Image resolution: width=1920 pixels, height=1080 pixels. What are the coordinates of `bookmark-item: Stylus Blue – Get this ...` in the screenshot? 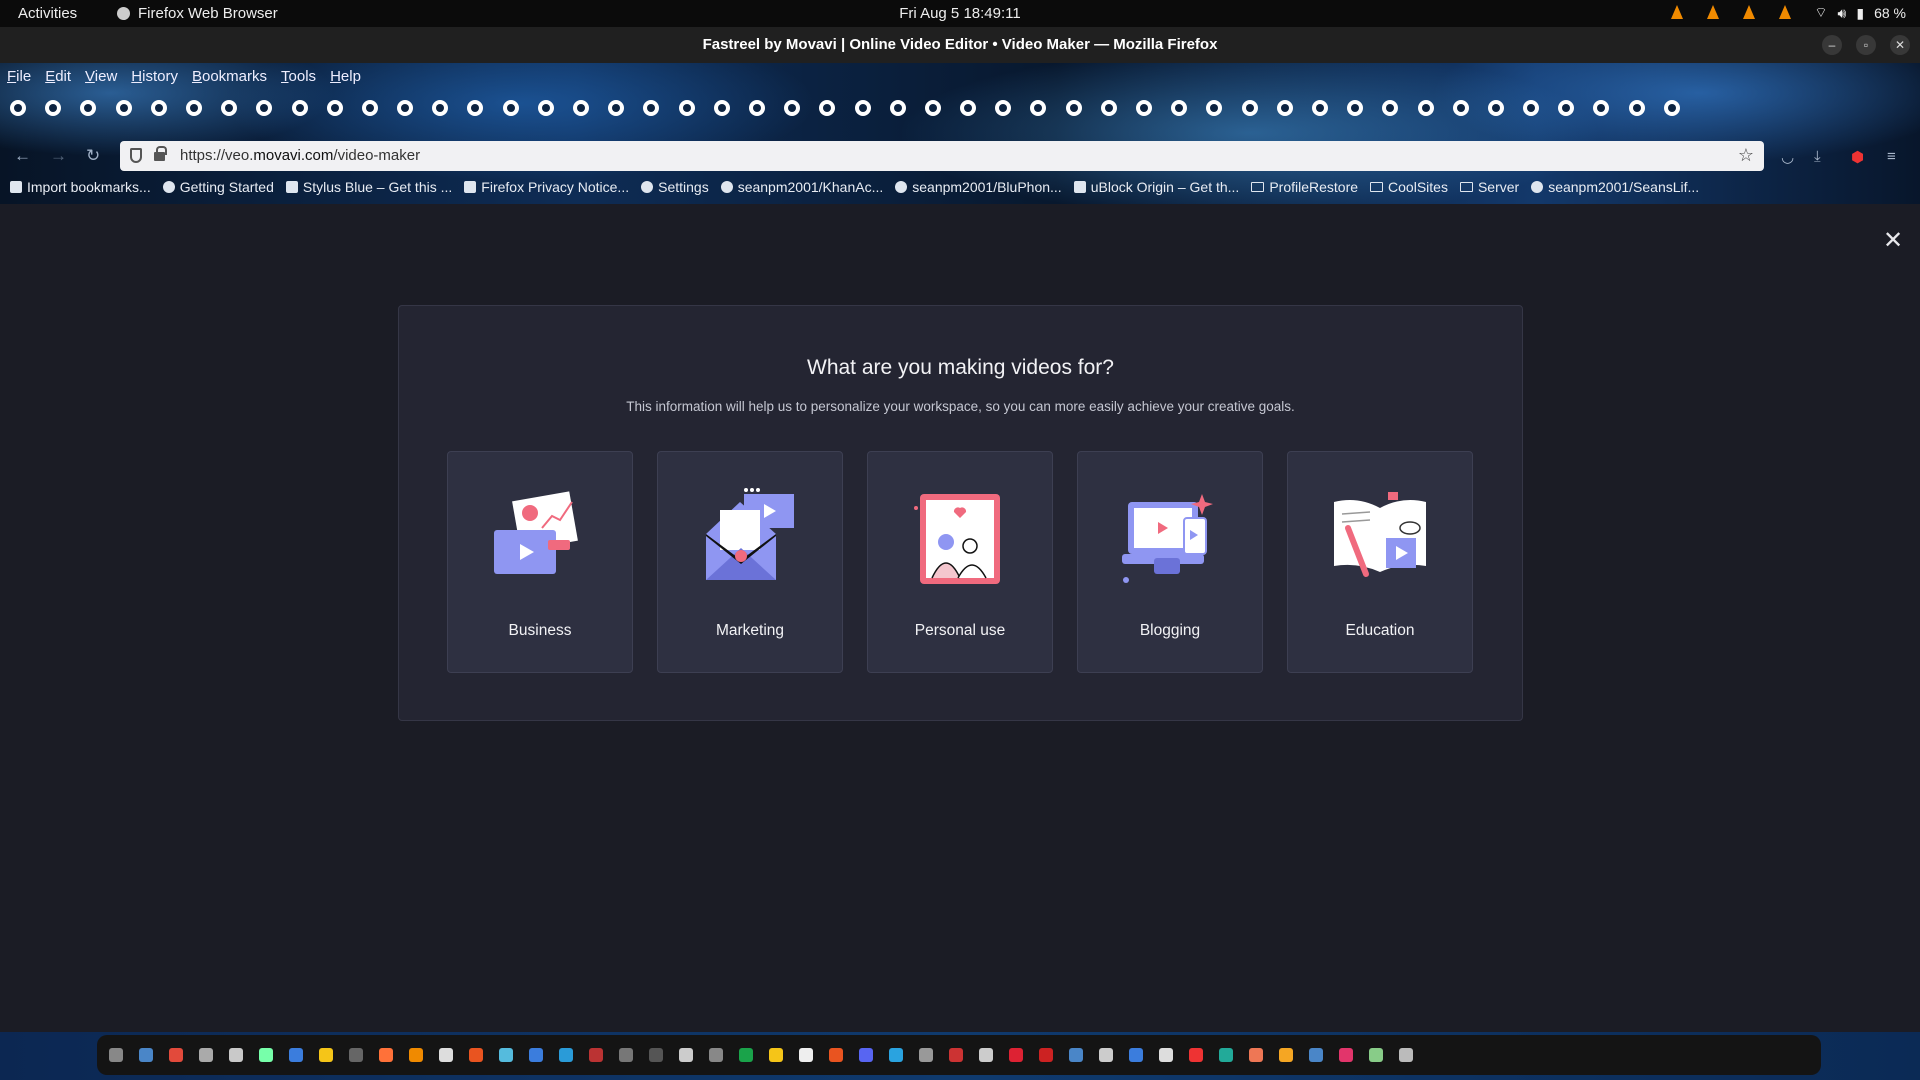 It's located at (368, 187).